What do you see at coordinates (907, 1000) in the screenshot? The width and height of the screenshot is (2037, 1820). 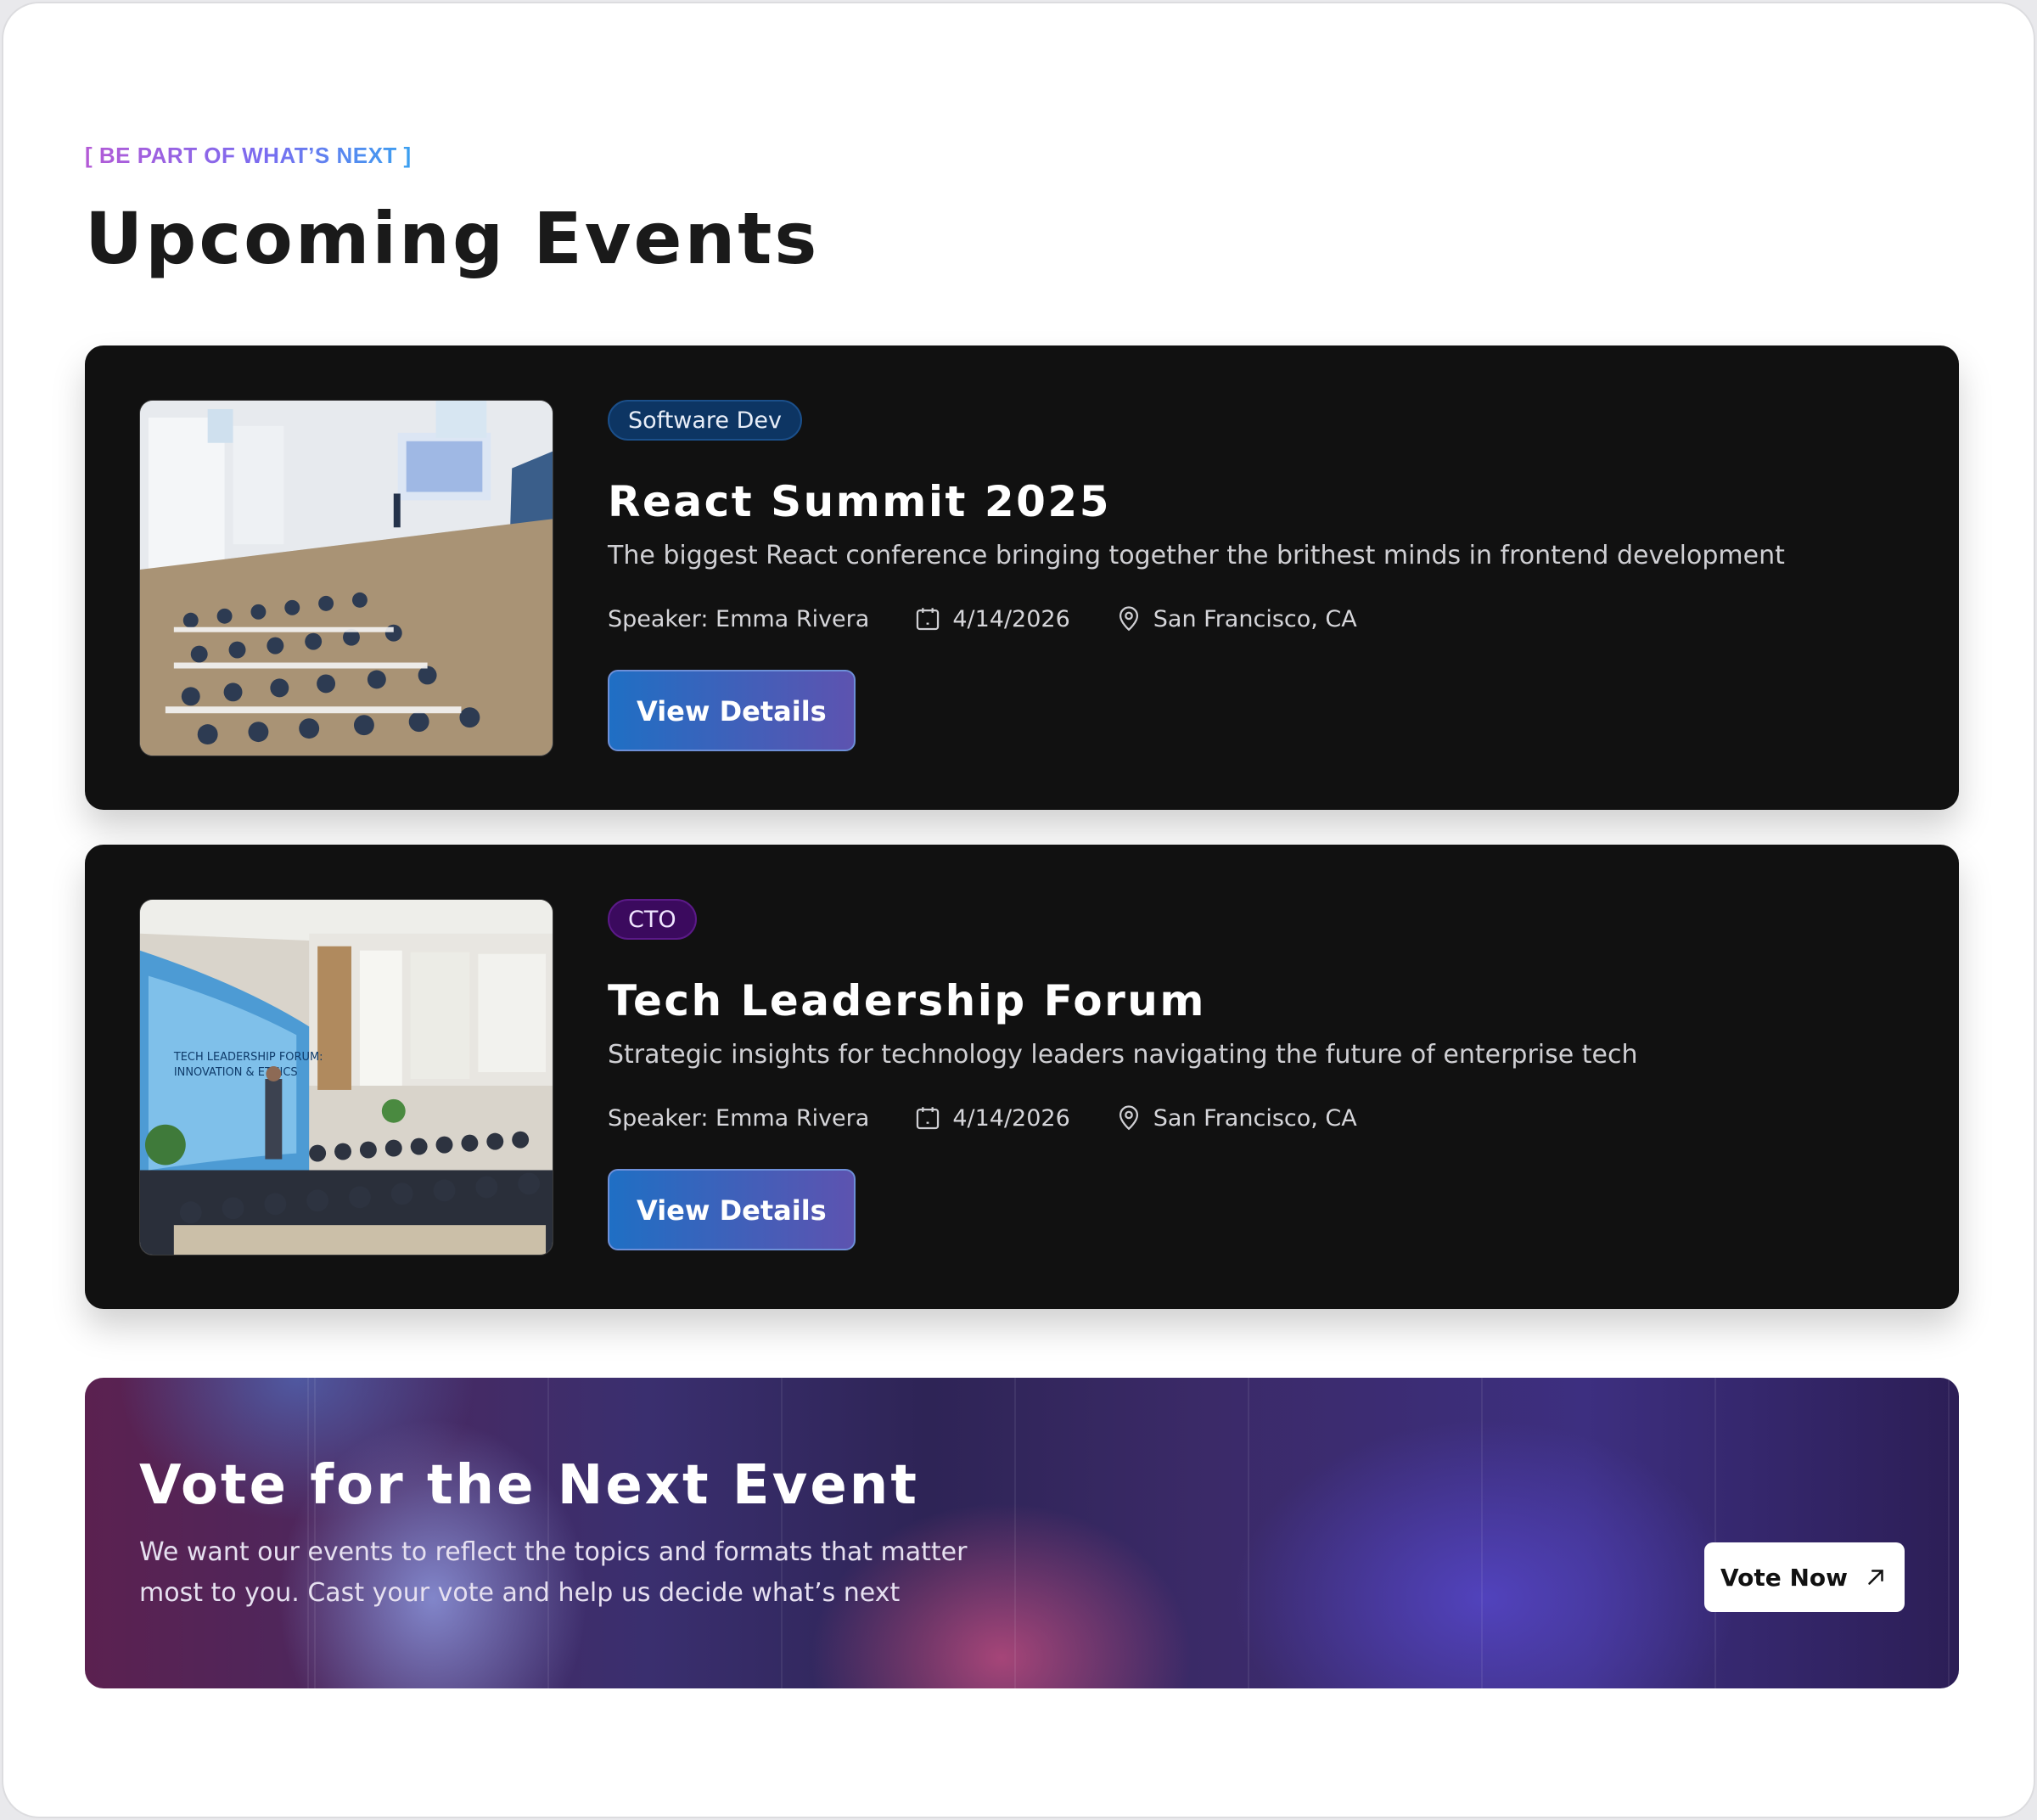 I see `event-title: Tech Leadership Forum` at bounding box center [907, 1000].